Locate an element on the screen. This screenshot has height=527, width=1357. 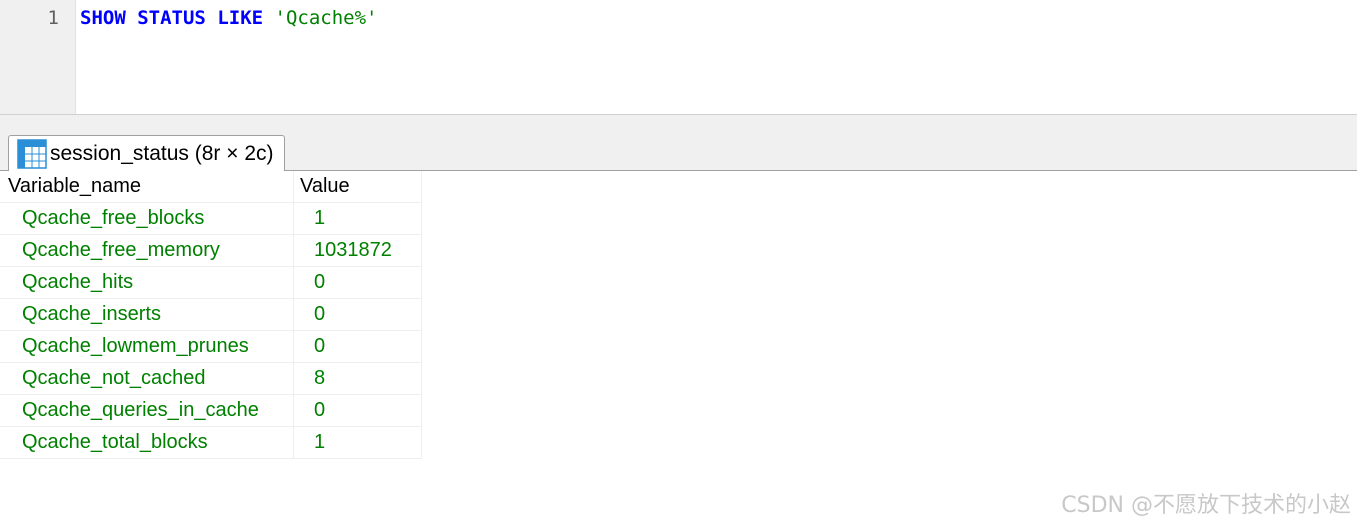
code-line: SHOW STATUS LIKE 'Qcache%' is located at coordinates (228, 18).